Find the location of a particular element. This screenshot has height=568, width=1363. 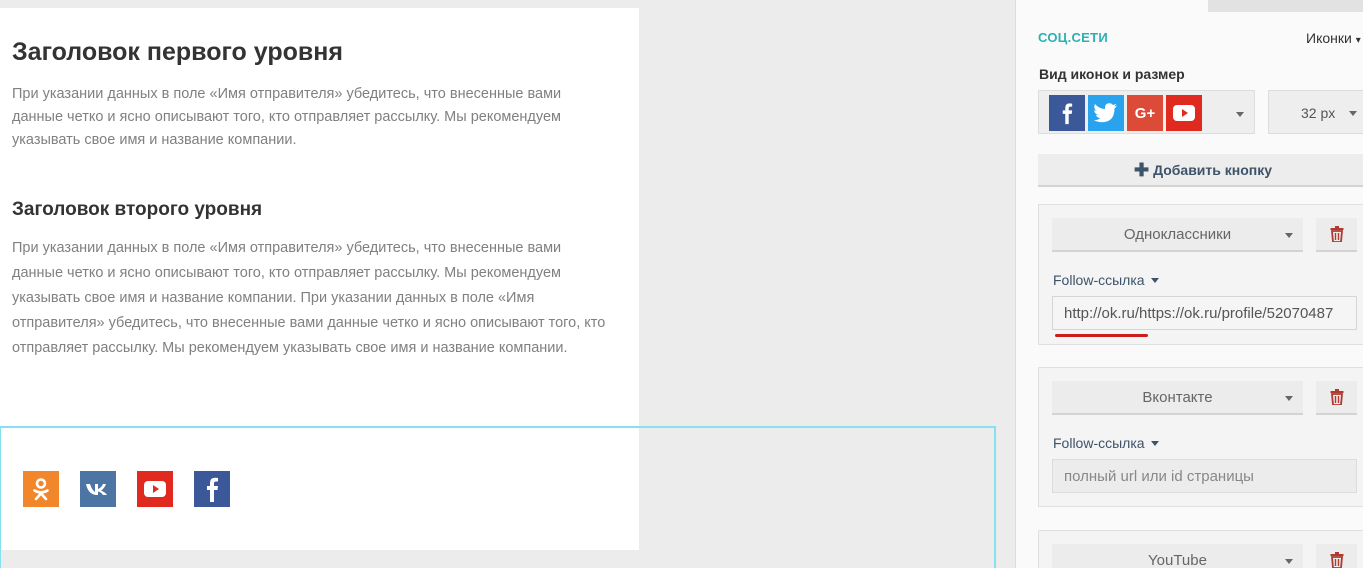

network-select-value: YouTube is located at coordinates (1177, 559).